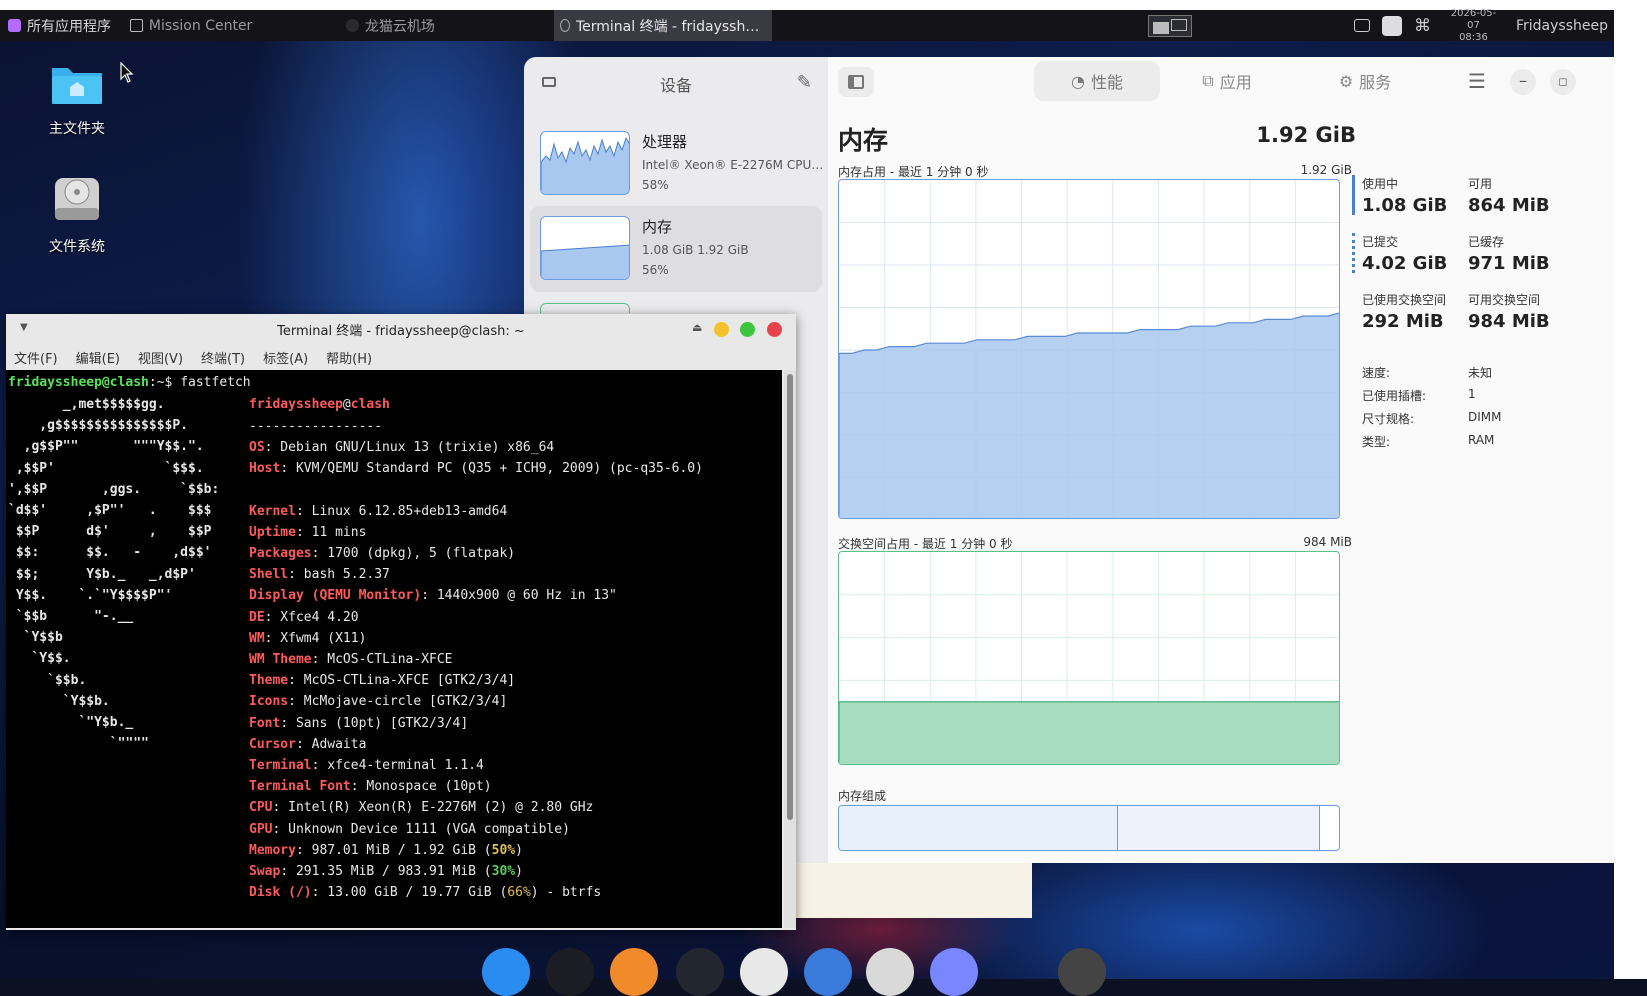  What do you see at coordinates (399, 26) in the screenshot?
I see `task-label: 龙猫云机场` at bounding box center [399, 26].